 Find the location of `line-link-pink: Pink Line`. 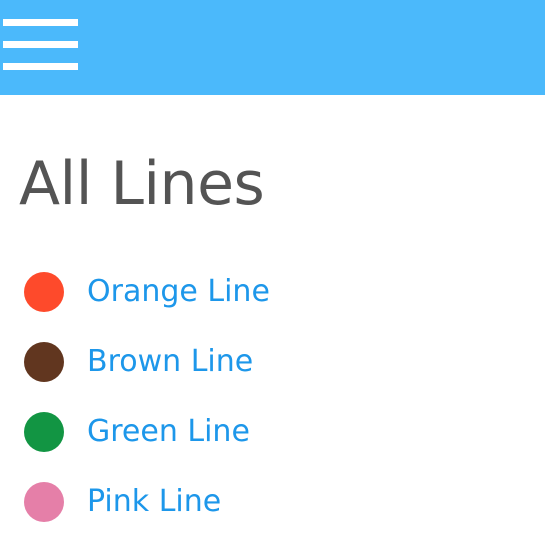

line-link-pink: Pink Line is located at coordinates (154, 502).